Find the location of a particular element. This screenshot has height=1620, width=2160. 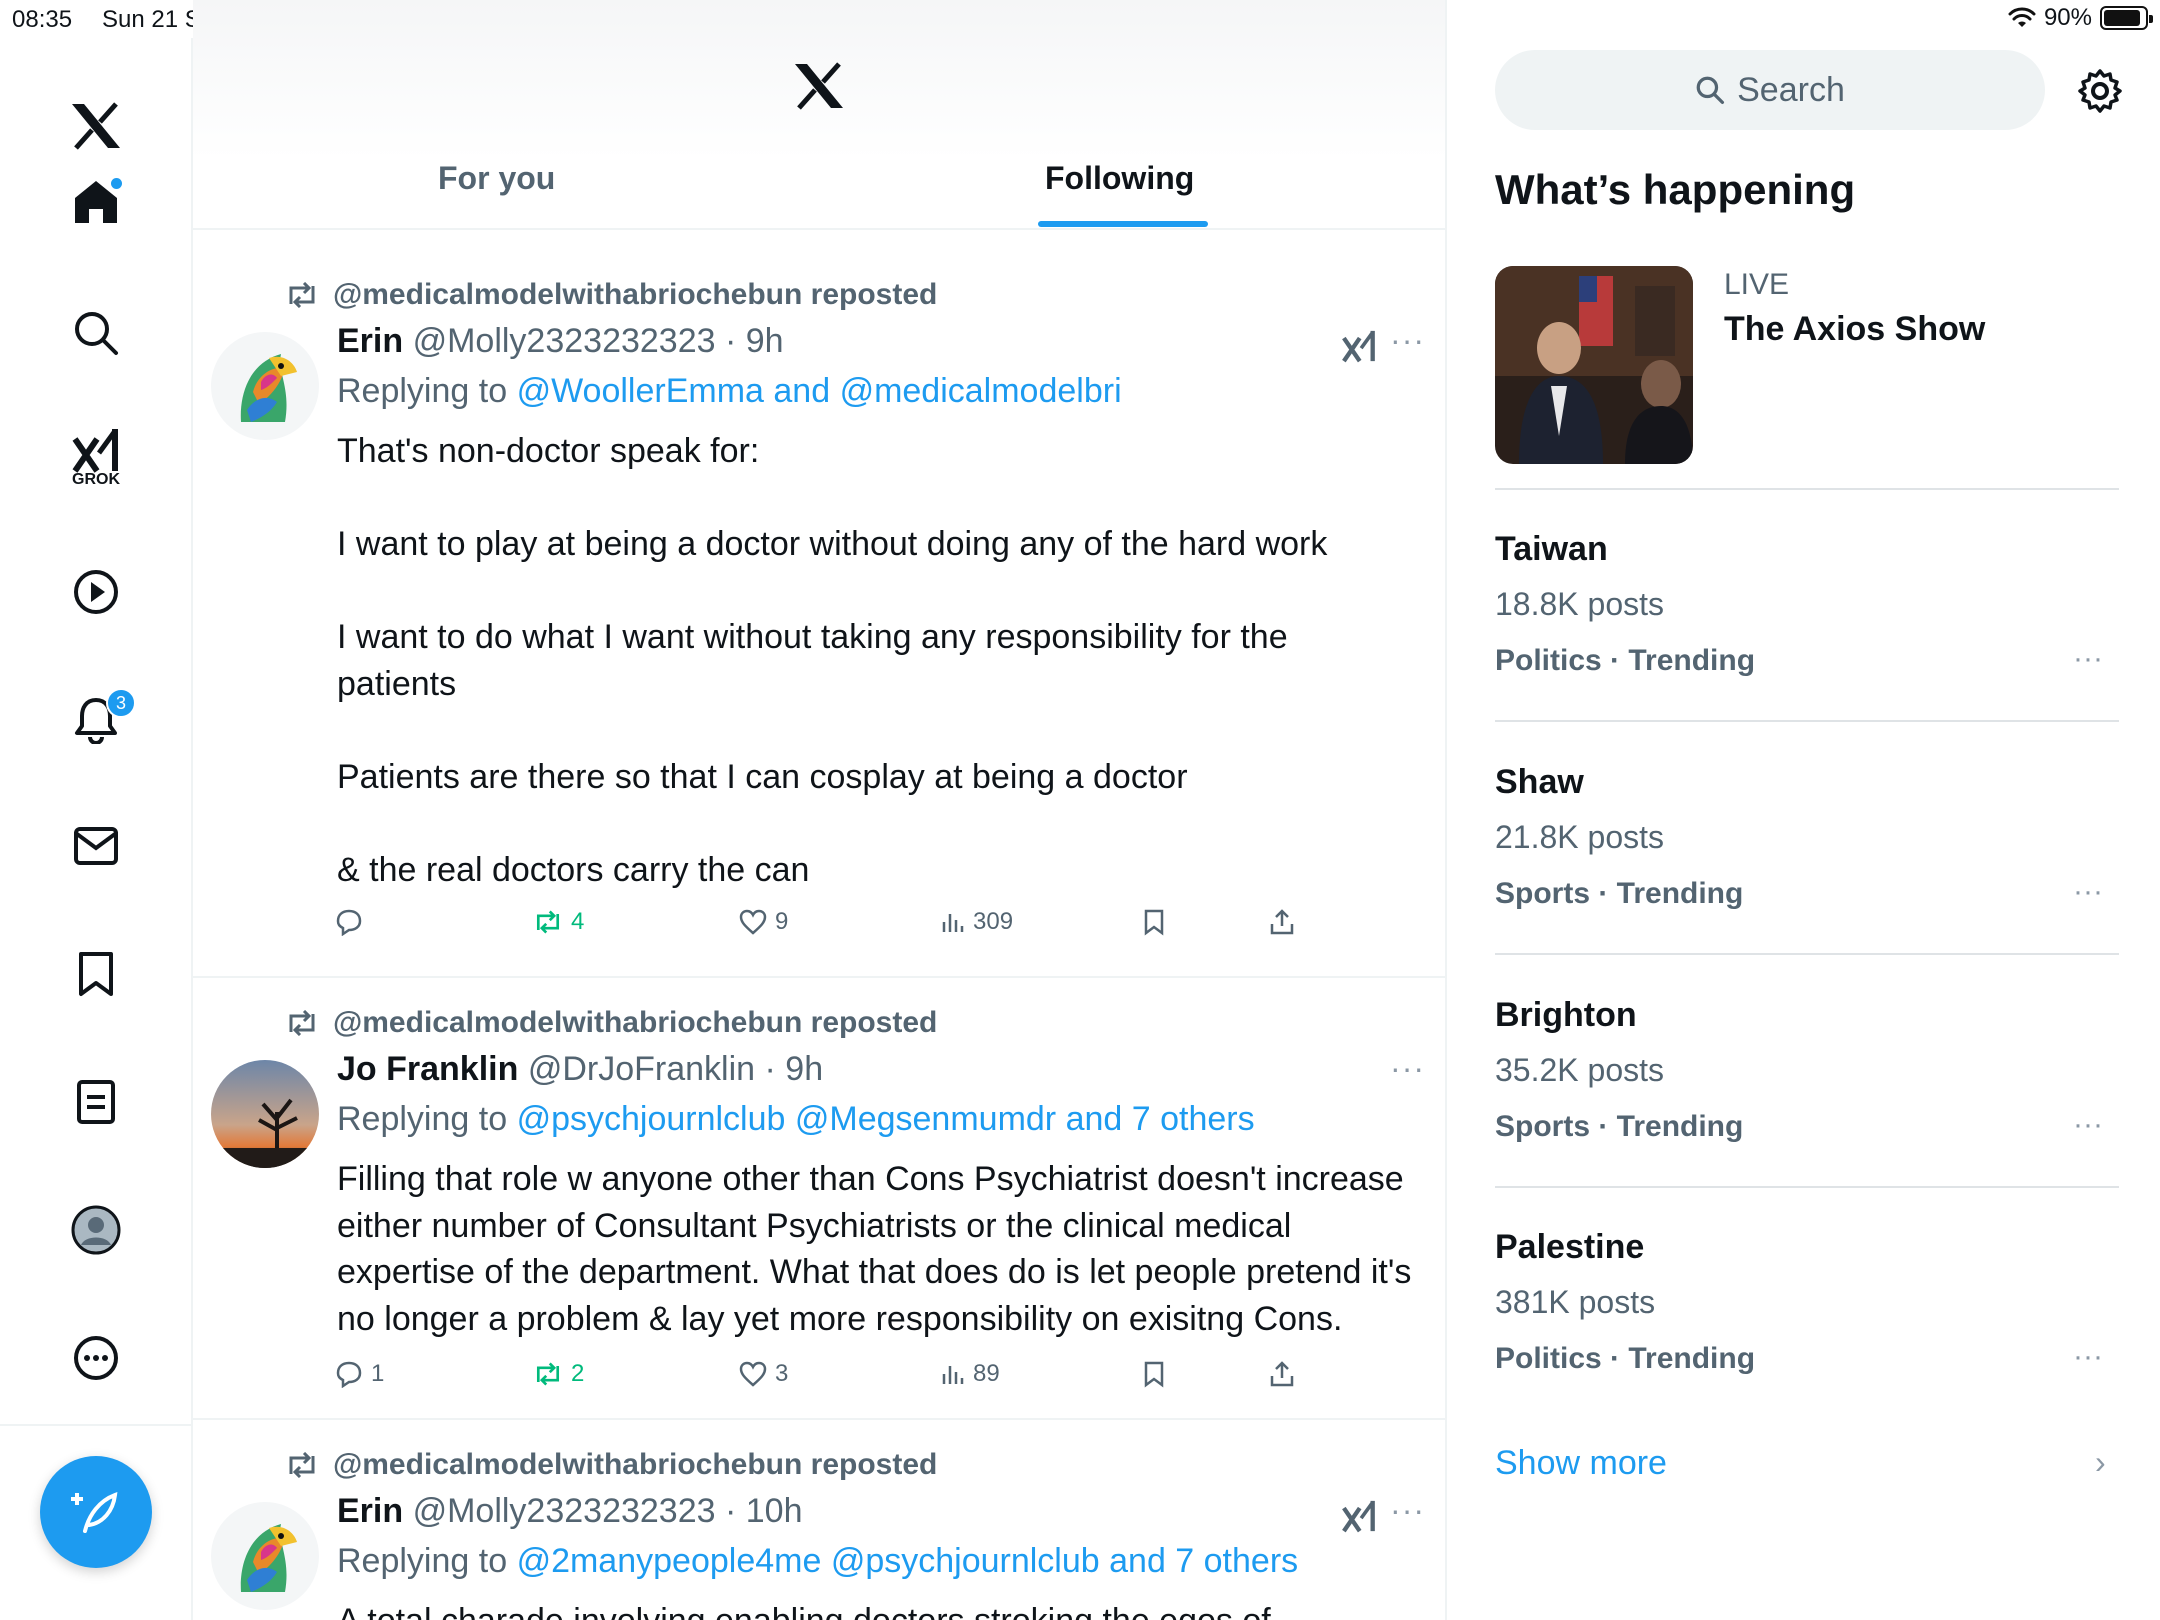

like-button: 9 is located at coordinates (763, 922).